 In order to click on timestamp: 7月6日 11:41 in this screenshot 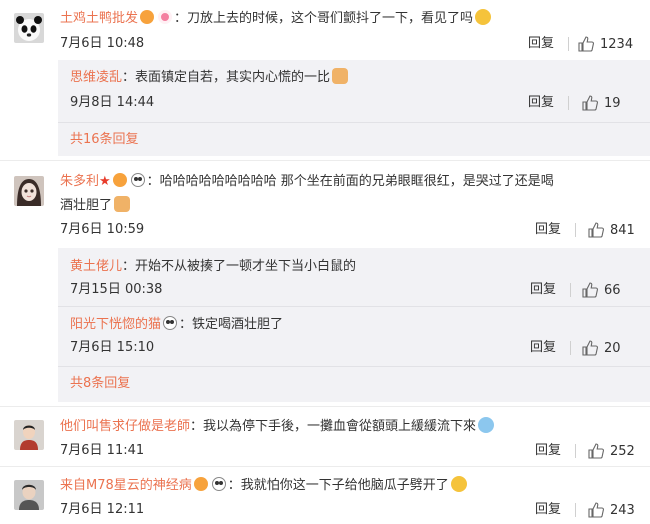, I will do `click(102, 450)`.